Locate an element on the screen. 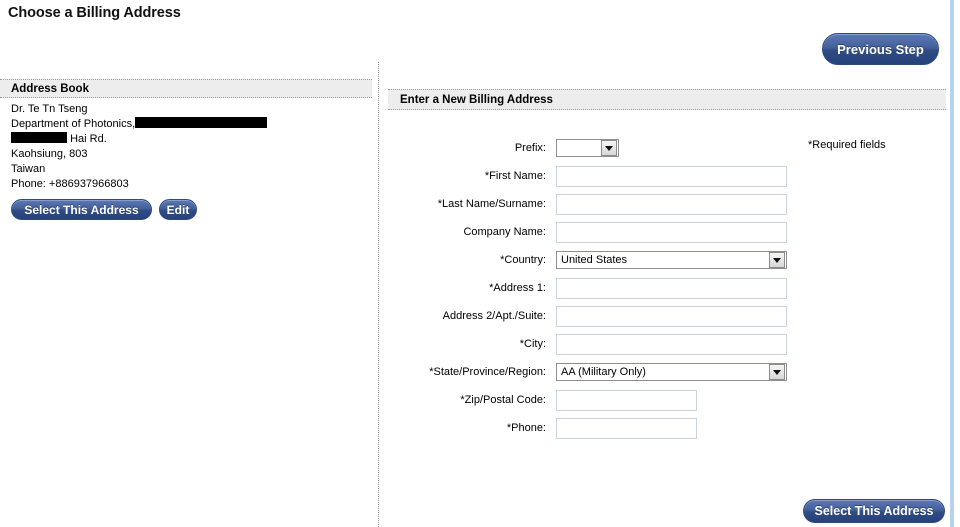  form-row: *Last Name/Surname: is located at coordinates (667, 204).